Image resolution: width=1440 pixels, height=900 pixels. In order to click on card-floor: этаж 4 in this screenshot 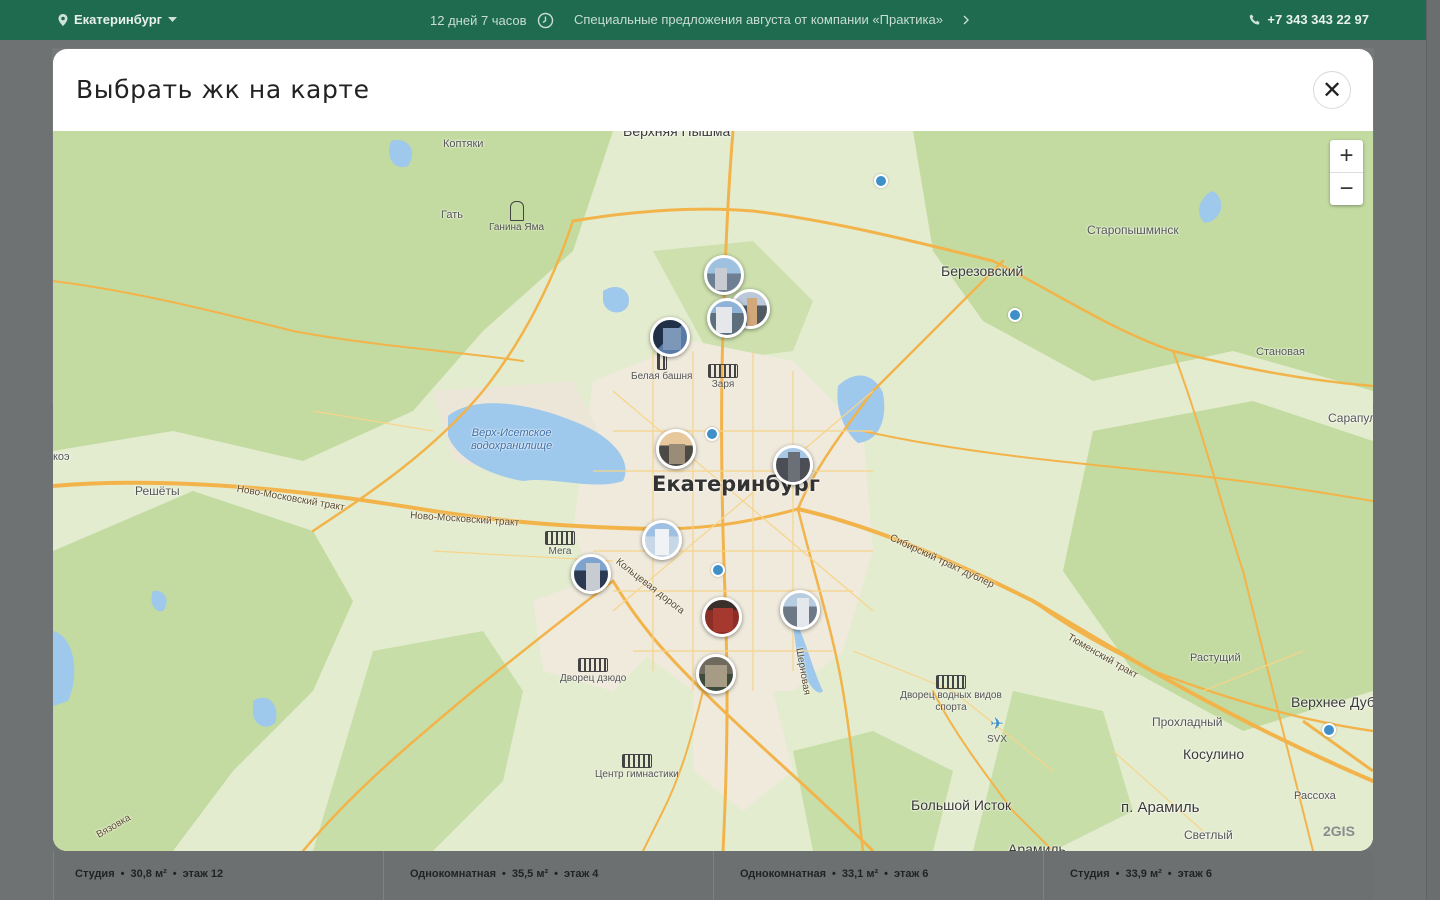, I will do `click(581, 874)`.